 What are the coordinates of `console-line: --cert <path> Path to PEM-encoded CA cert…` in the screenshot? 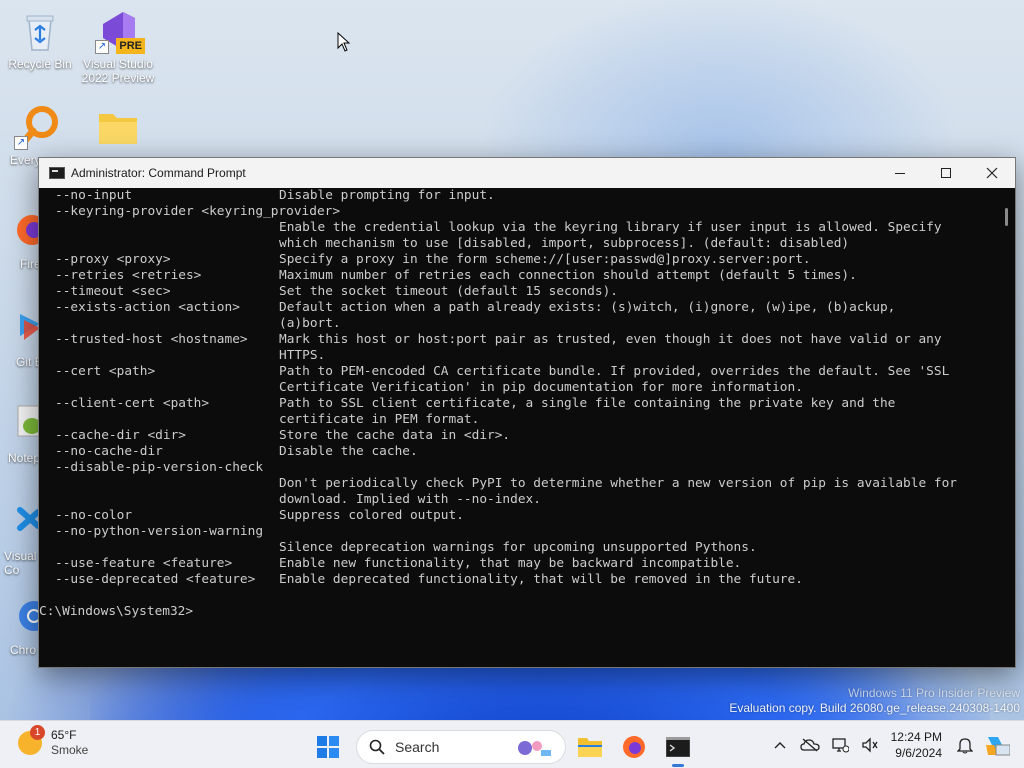 It's located at (518, 372).